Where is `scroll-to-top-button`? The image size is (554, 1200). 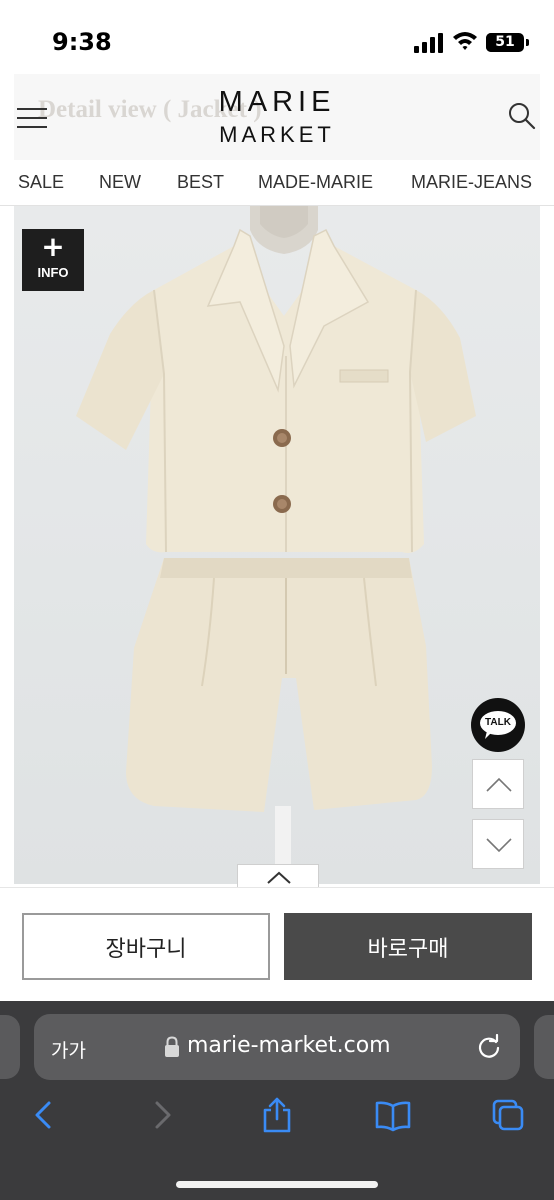 scroll-to-top-button is located at coordinates (498, 784).